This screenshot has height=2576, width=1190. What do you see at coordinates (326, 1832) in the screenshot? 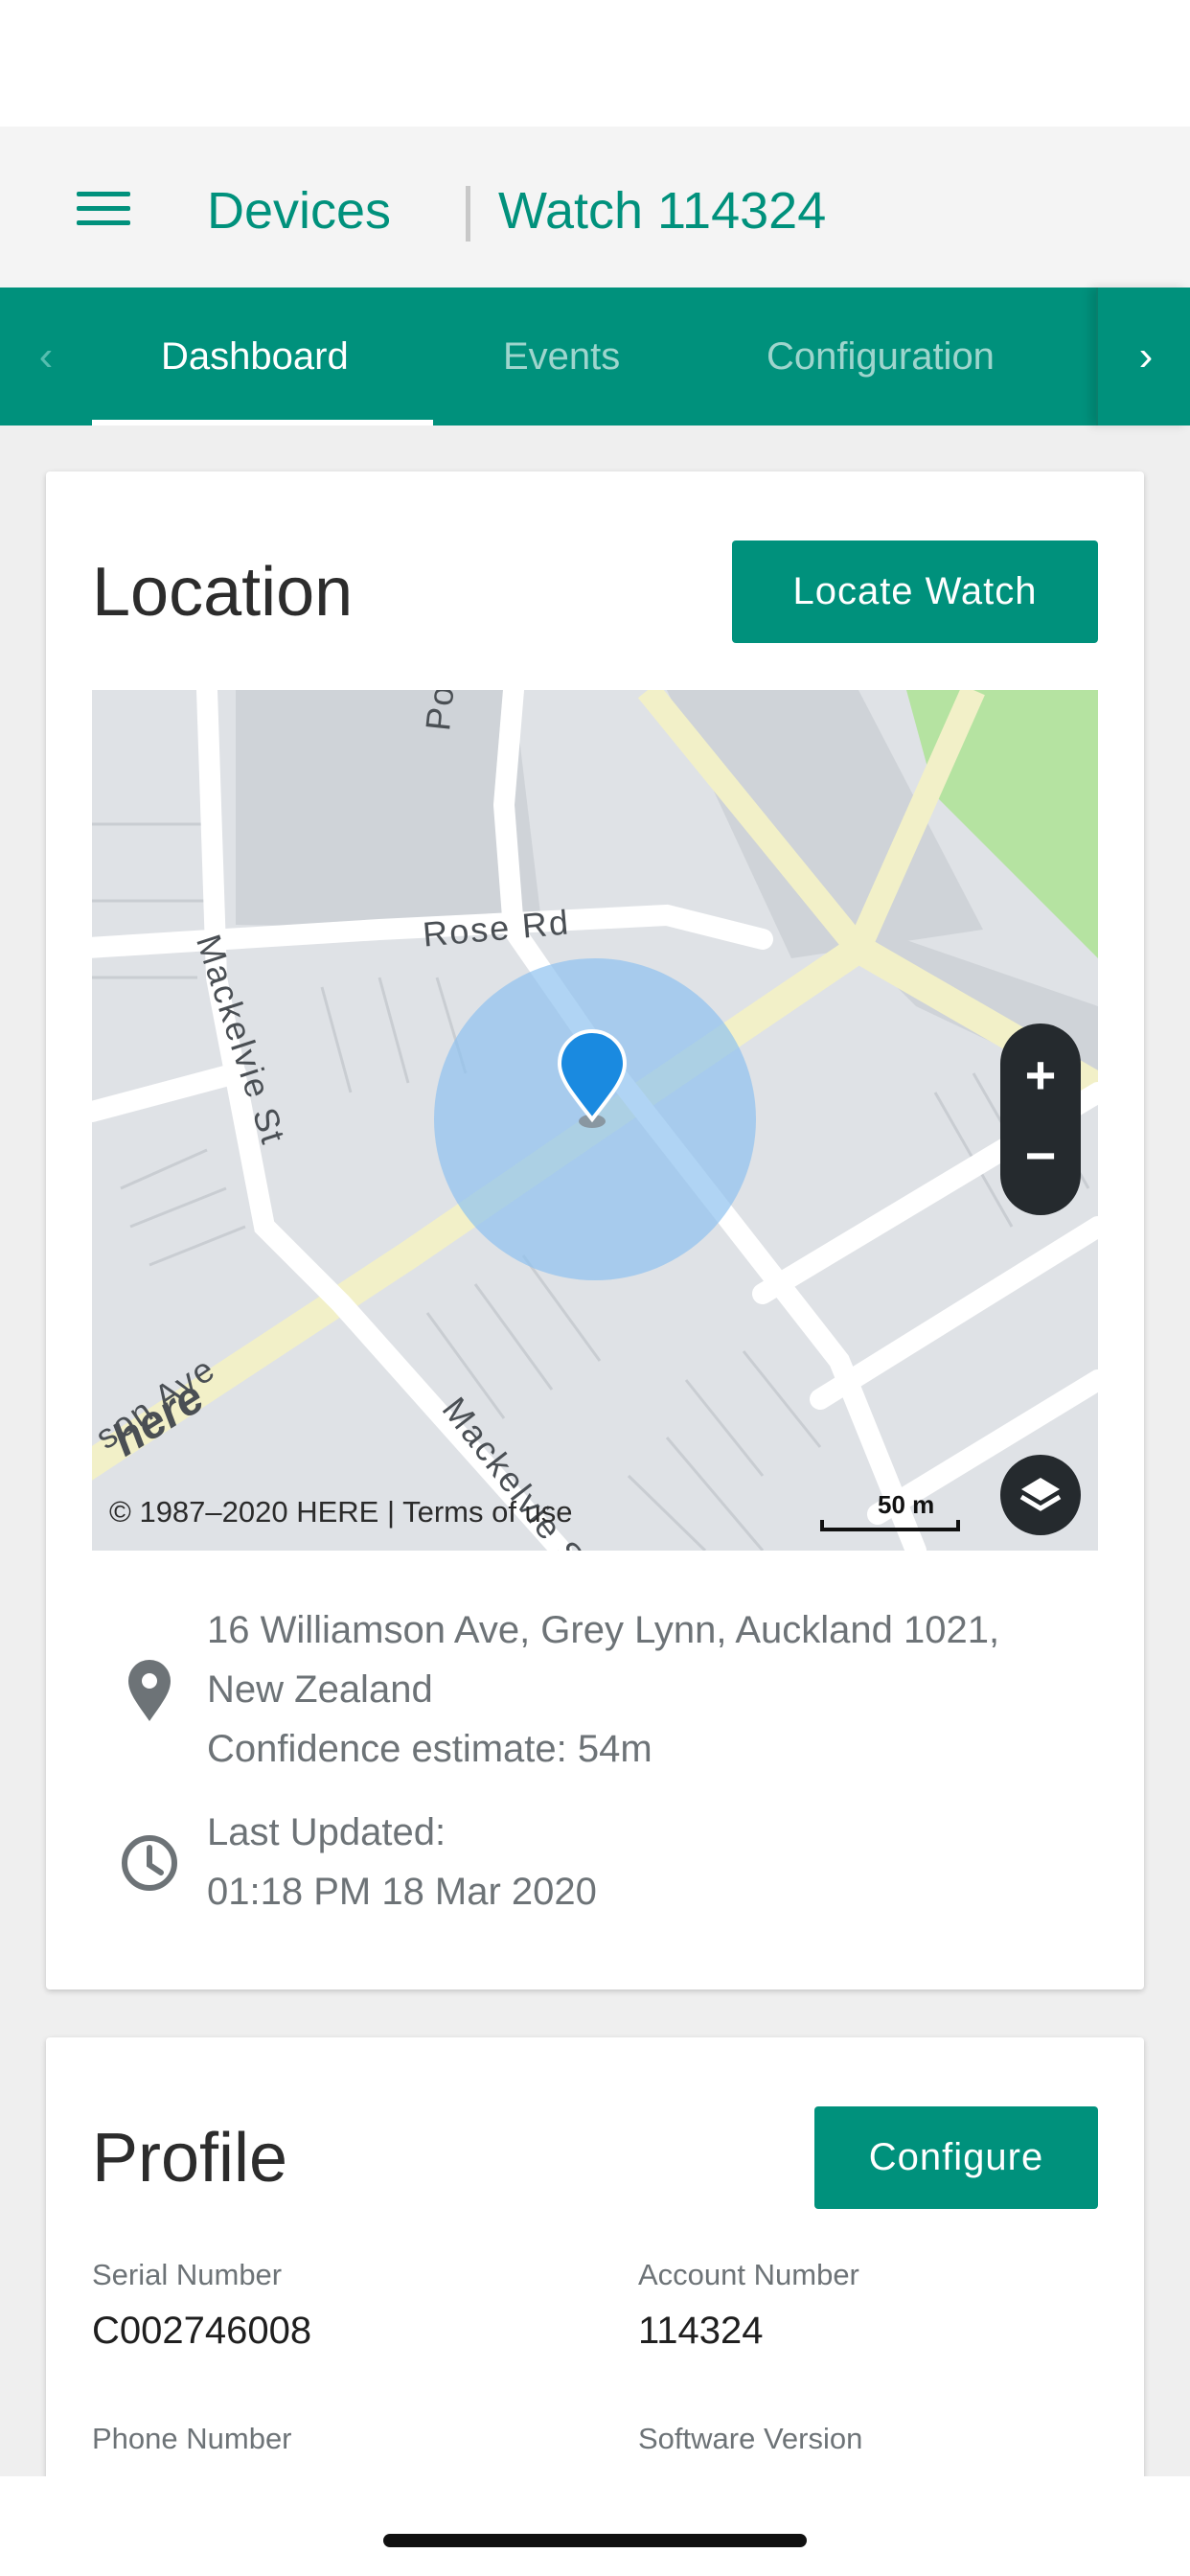
I see `last-updated-label: Last Updated:` at bounding box center [326, 1832].